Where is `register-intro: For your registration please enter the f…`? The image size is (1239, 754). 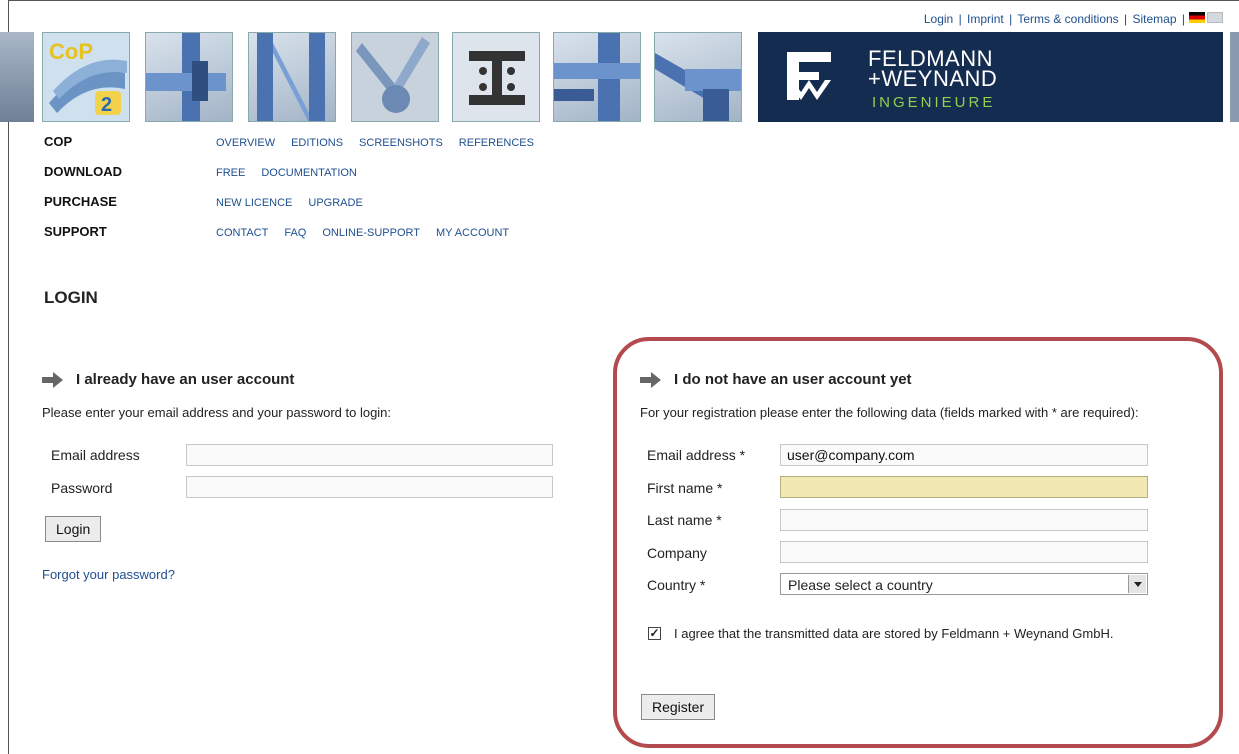 register-intro: For your registration please enter the f… is located at coordinates (889, 412).